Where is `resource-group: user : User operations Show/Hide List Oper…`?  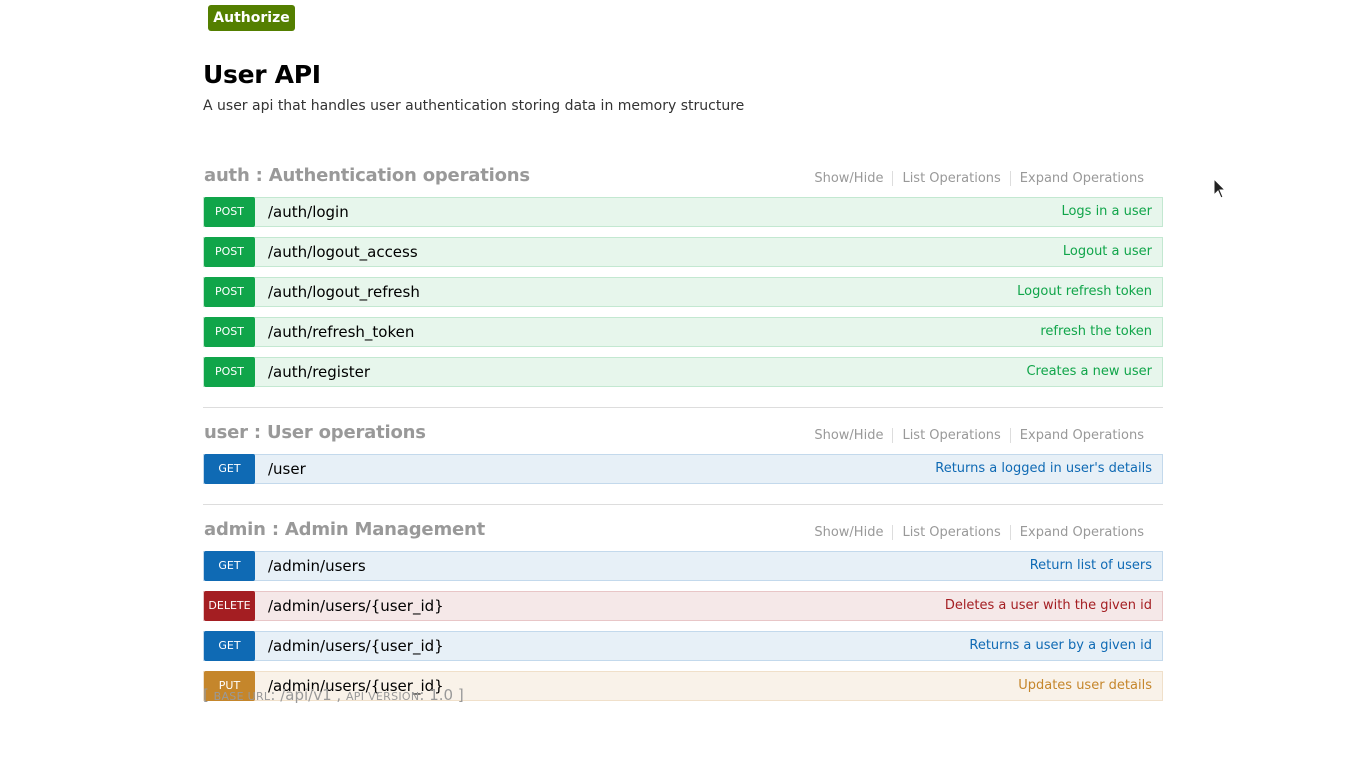
resource-group: user : User operations Show/Hide List Oper… is located at coordinates (683, 461).